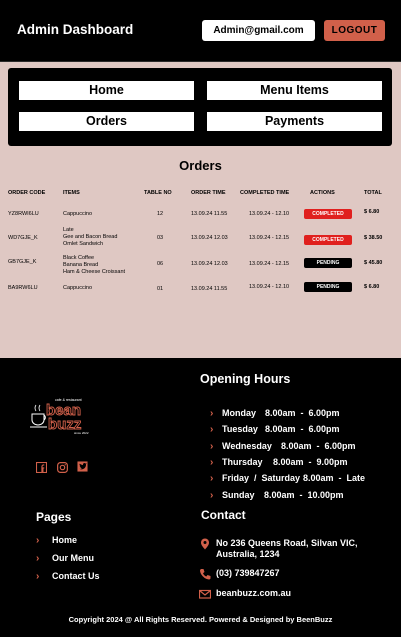 The width and height of the screenshot is (401, 637). I want to click on opening-hours-title: Opening Hours, so click(245, 379).